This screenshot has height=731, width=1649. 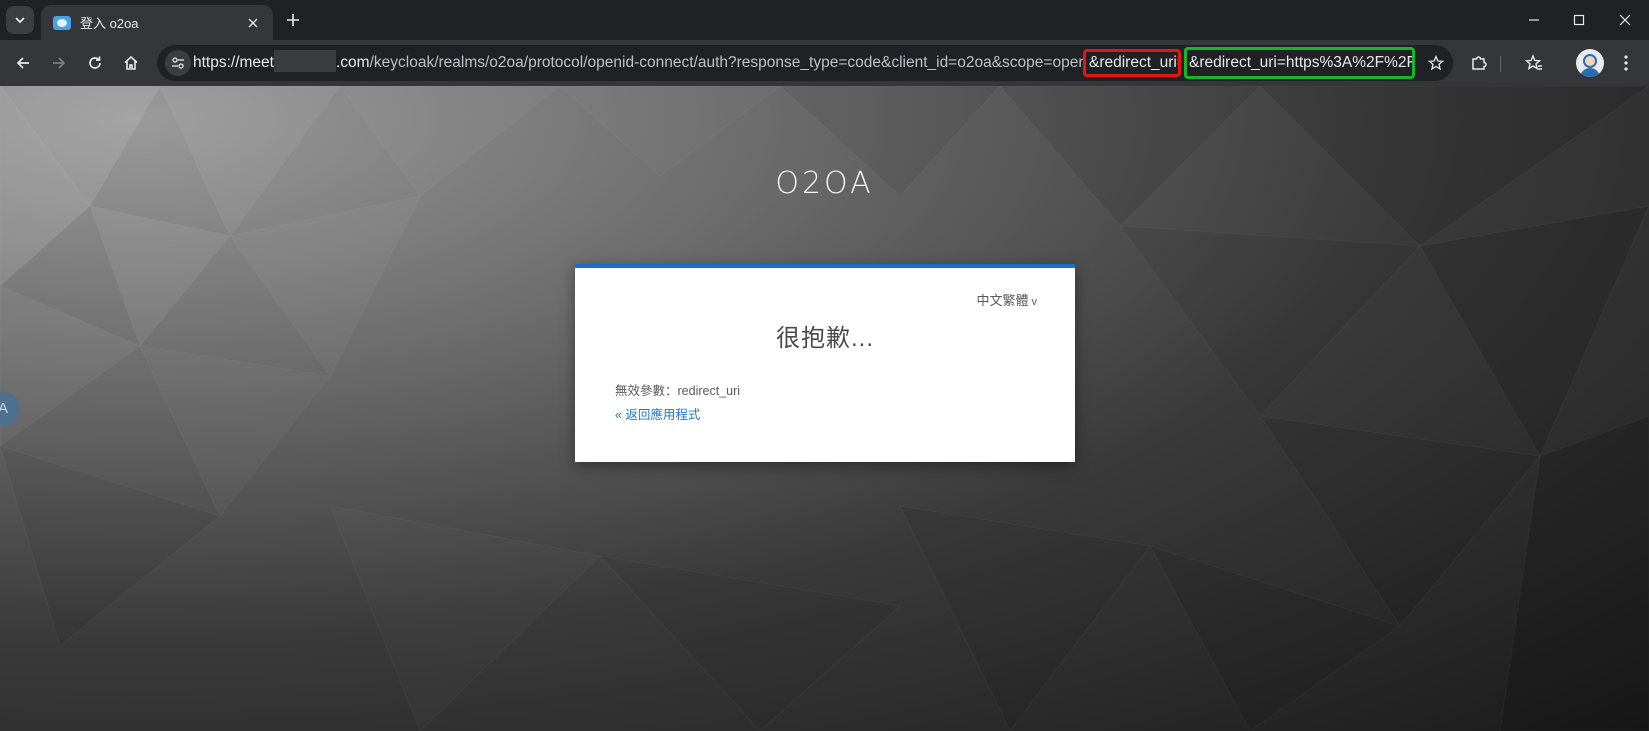 I want to click on tab-strip: 登入 o2oa, so click(x=824, y=20).